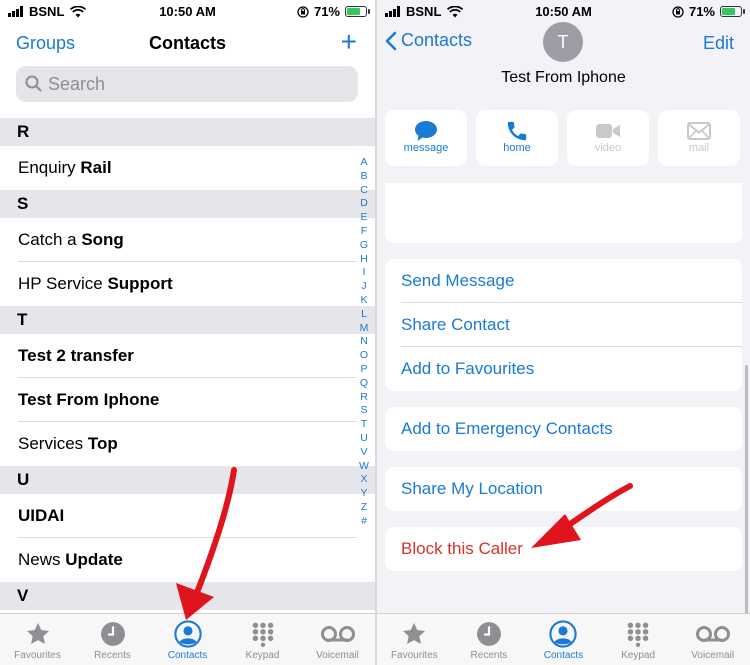 Image resolution: width=750 pixels, height=665 pixels. Describe the element at coordinates (426, 131) in the screenshot. I see `message-bubble-icon` at that location.